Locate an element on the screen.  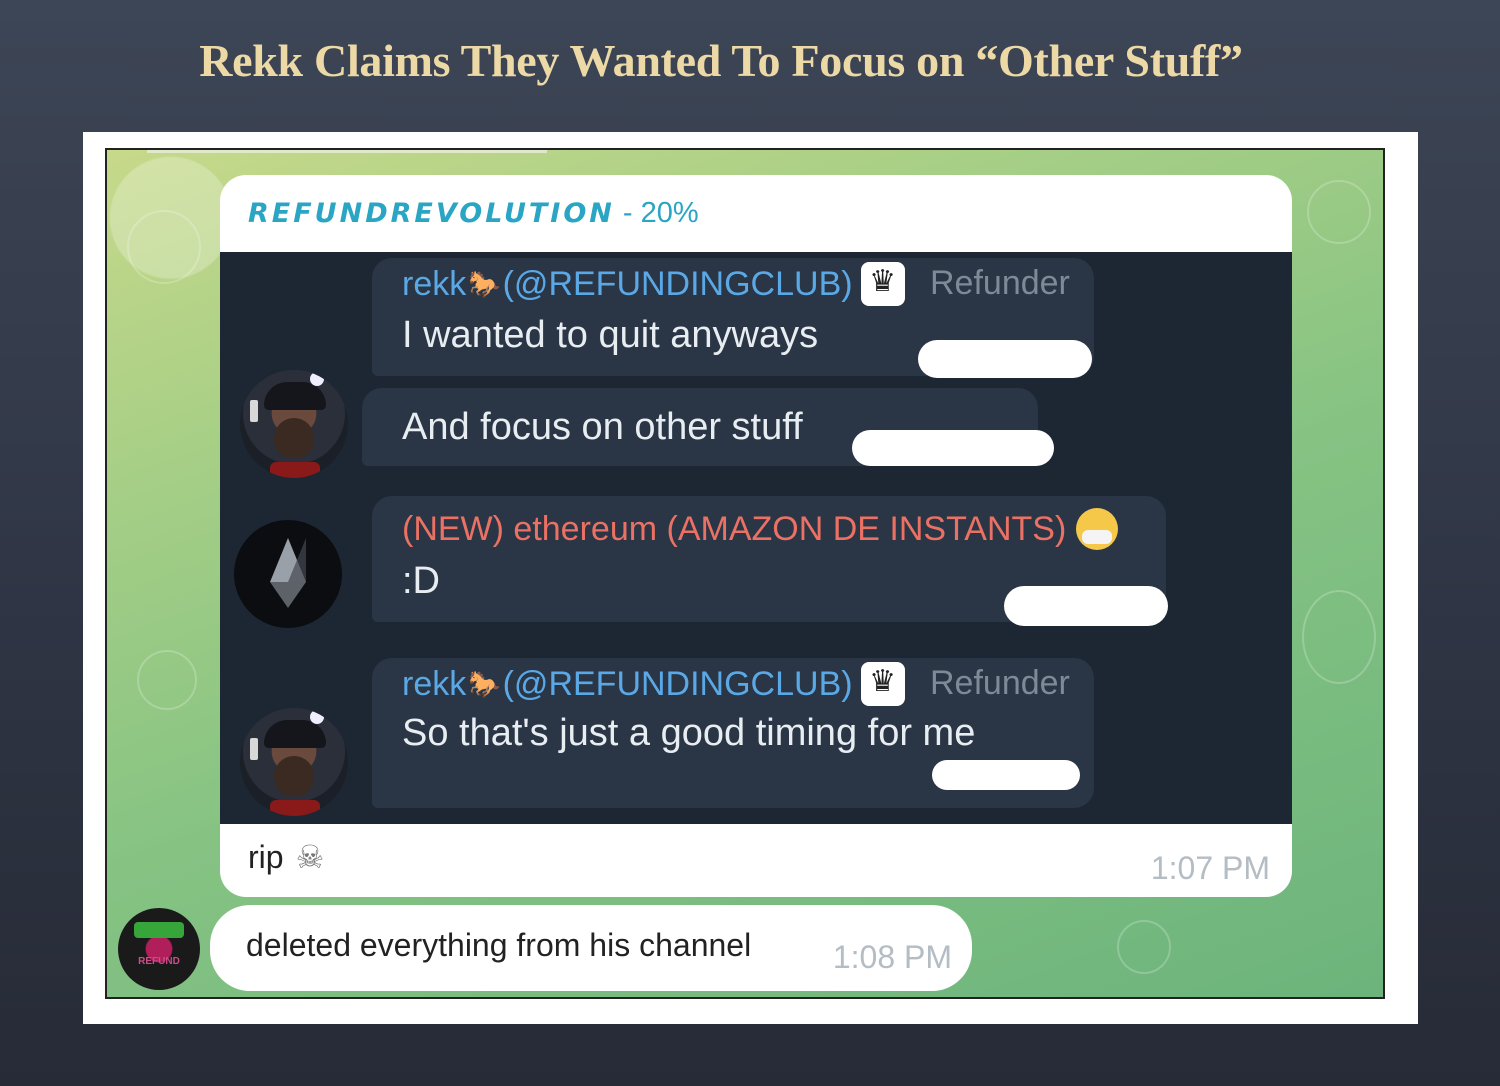
post-header: REFUNDREVOLUTION - 20% is located at coordinates (473, 217).